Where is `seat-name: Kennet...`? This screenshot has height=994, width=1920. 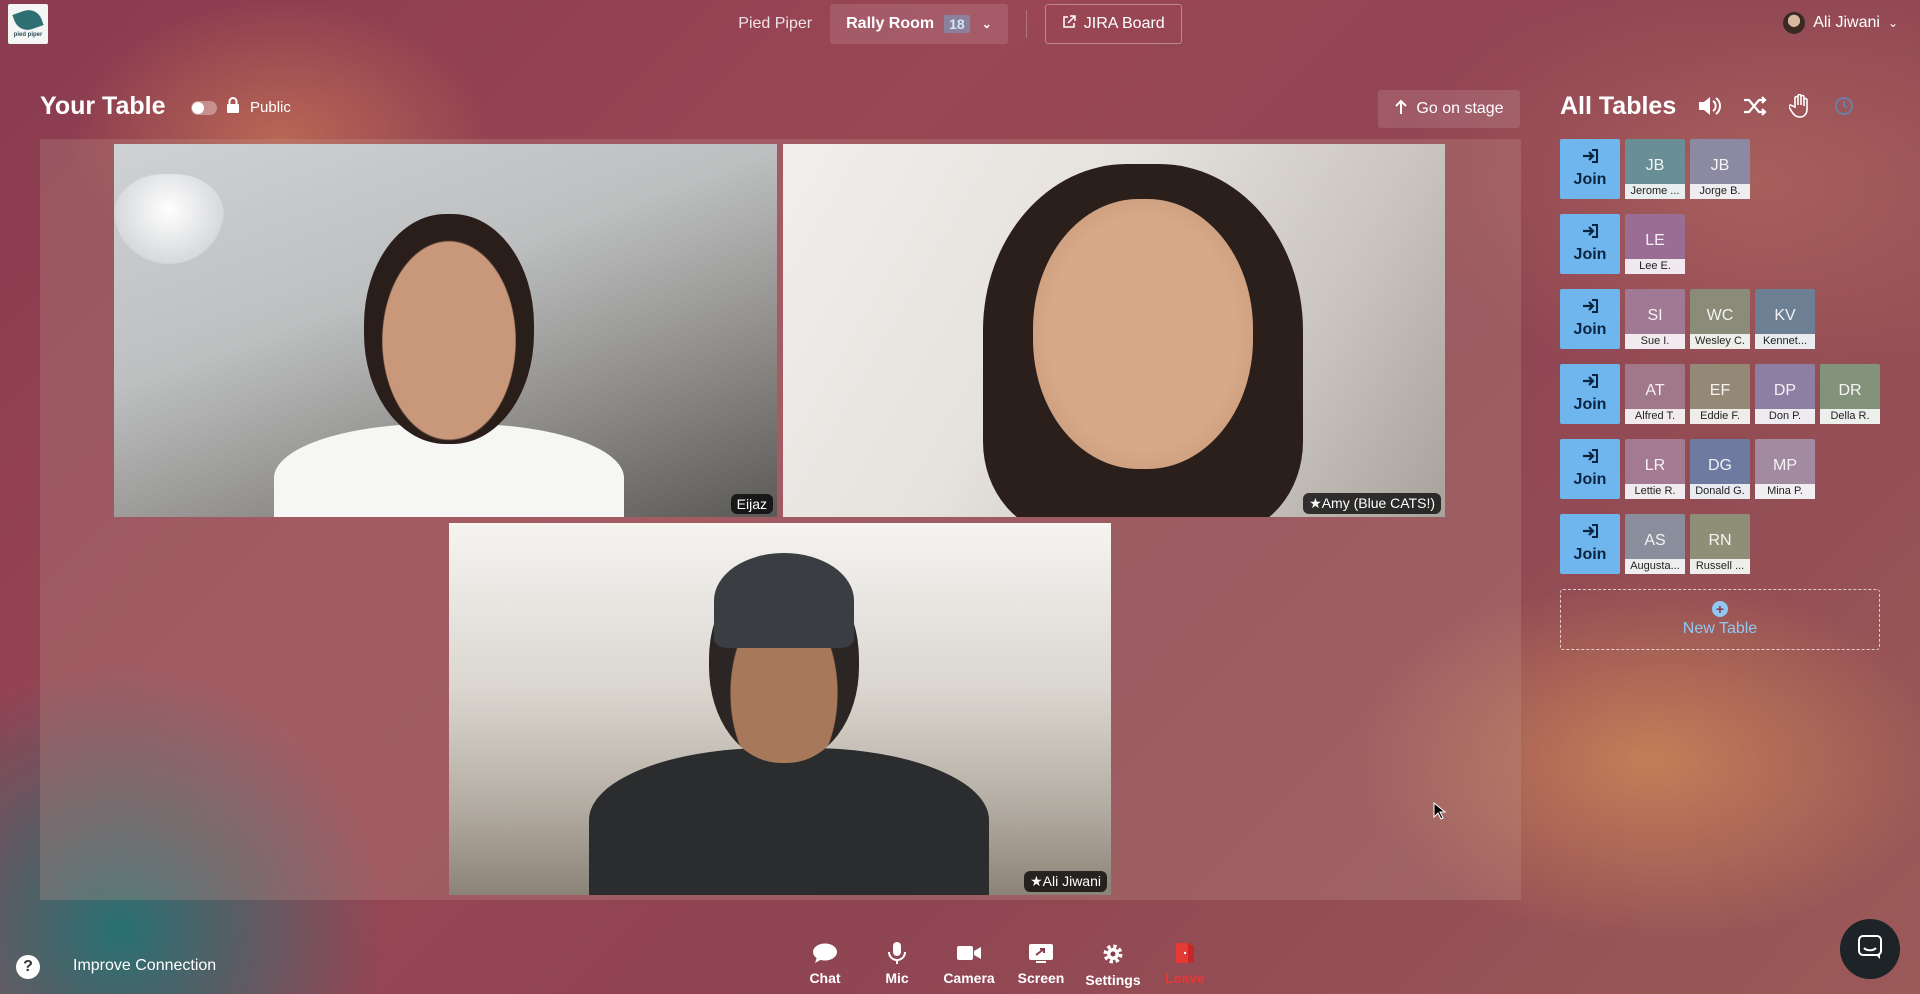
seat-name: Kennet... is located at coordinates (1785, 341).